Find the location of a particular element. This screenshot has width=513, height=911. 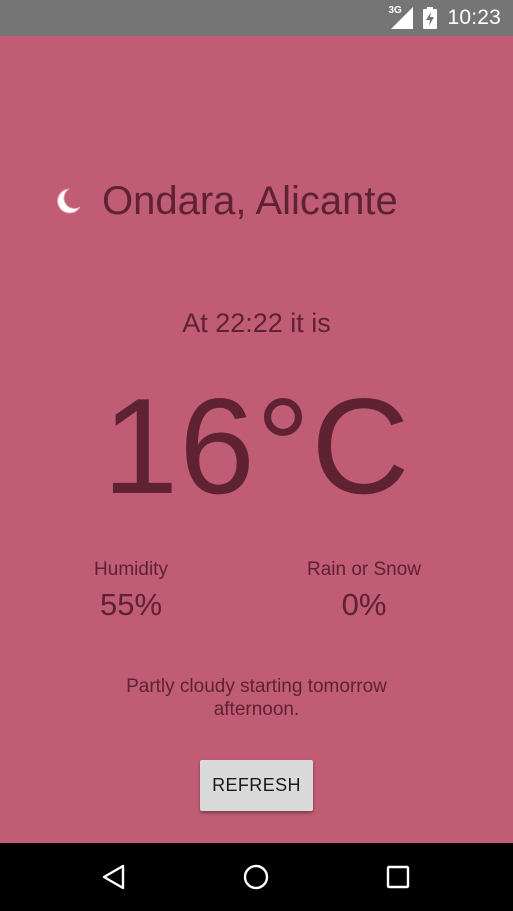

home-icon is located at coordinates (256, 877).